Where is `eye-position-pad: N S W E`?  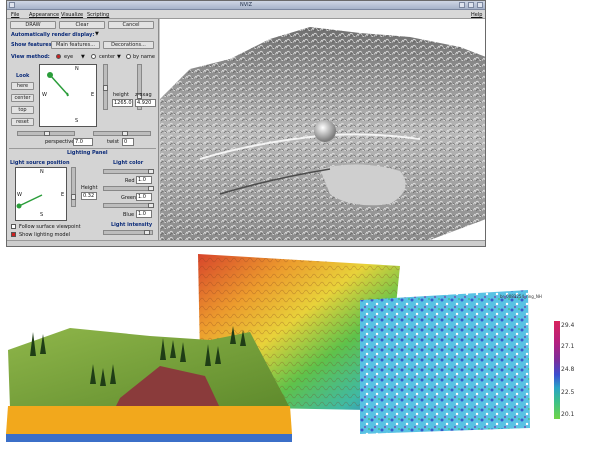 eye-position-pad: N S W E is located at coordinates (68, 95).